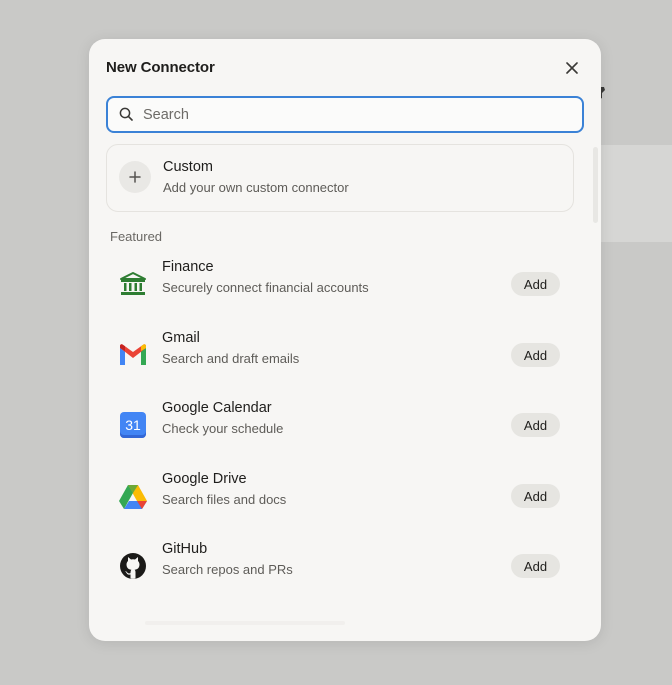  What do you see at coordinates (631, 193) in the screenshot?
I see `background-panel` at bounding box center [631, 193].